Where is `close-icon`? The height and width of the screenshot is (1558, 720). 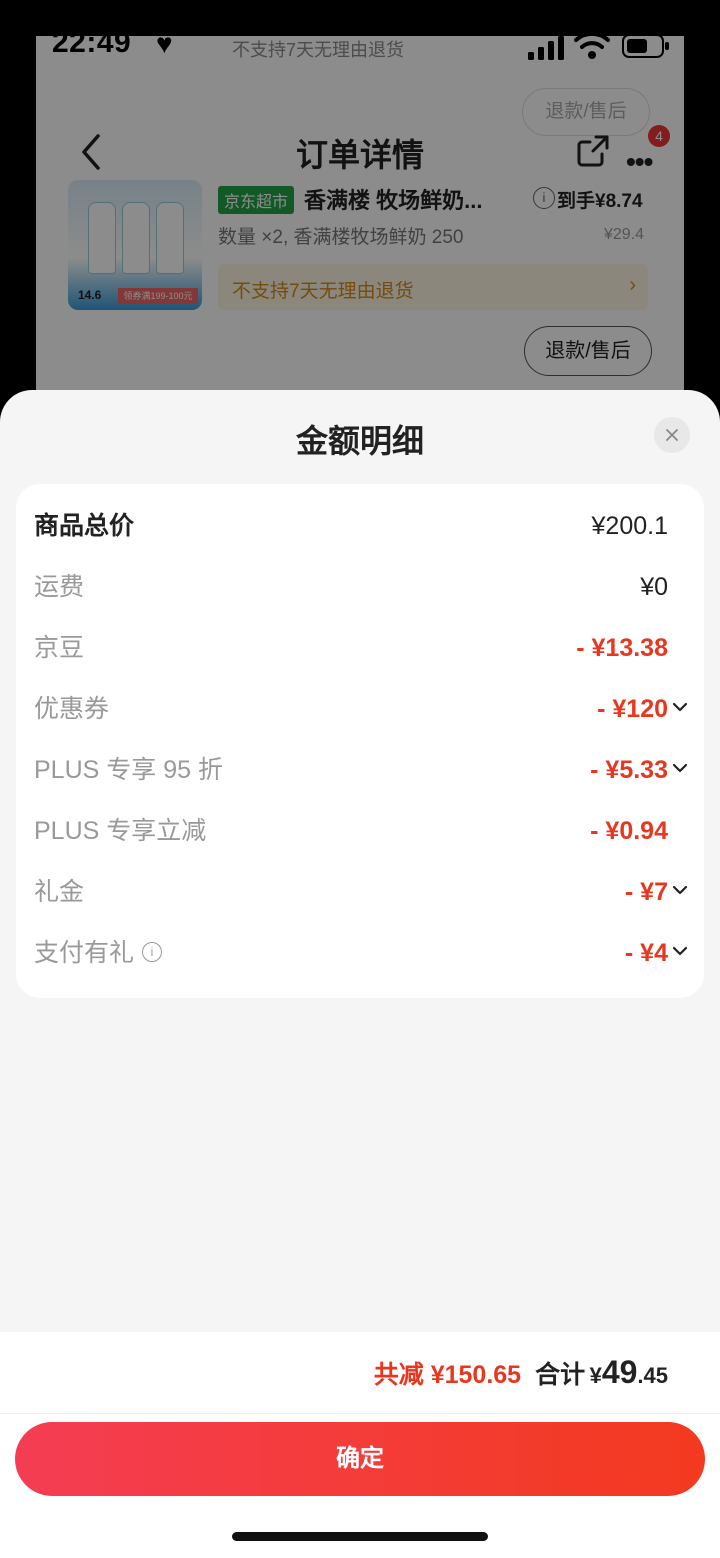 close-icon is located at coordinates (672, 435).